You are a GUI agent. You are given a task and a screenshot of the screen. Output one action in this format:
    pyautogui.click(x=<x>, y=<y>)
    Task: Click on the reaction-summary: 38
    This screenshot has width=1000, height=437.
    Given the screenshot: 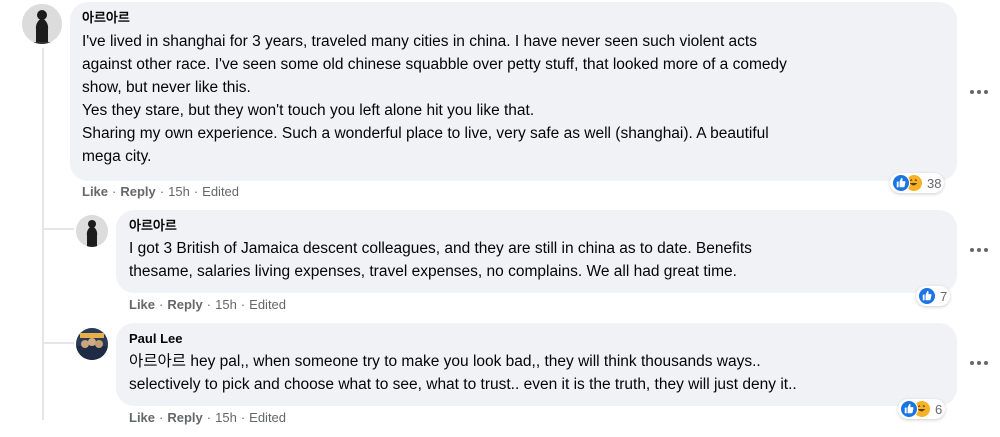 What is the action you would take?
    pyautogui.click(x=917, y=183)
    